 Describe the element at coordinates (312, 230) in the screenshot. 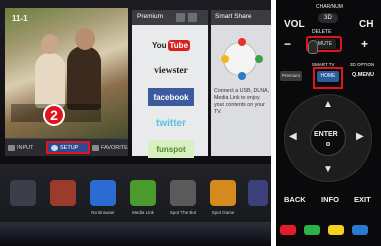

I see `green-button` at that location.